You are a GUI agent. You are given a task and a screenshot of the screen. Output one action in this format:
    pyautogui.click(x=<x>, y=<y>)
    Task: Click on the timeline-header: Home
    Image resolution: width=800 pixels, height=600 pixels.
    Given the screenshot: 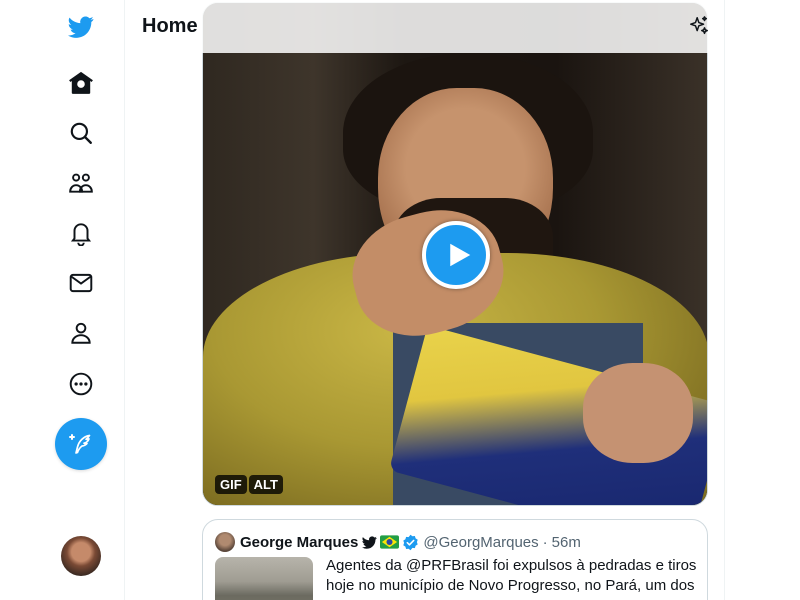 What is the action you would take?
    pyautogui.click(x=425, y=26)
    